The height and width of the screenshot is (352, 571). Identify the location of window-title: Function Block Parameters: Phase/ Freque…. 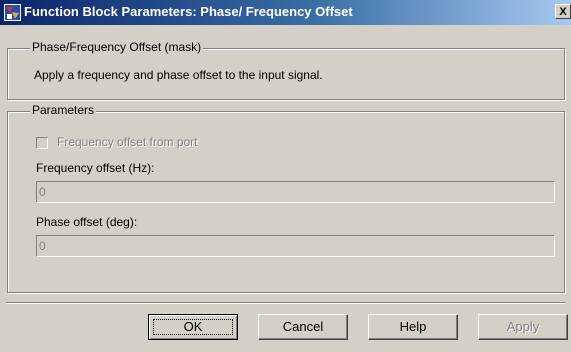
(188, 11).